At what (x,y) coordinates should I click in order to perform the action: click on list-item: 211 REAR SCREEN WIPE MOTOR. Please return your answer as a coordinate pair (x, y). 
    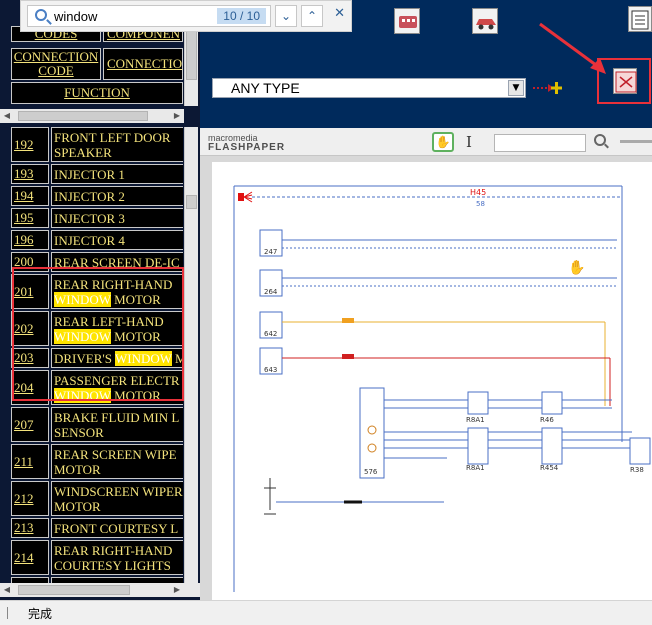
    Looking at the image, I should click on (97, 461).